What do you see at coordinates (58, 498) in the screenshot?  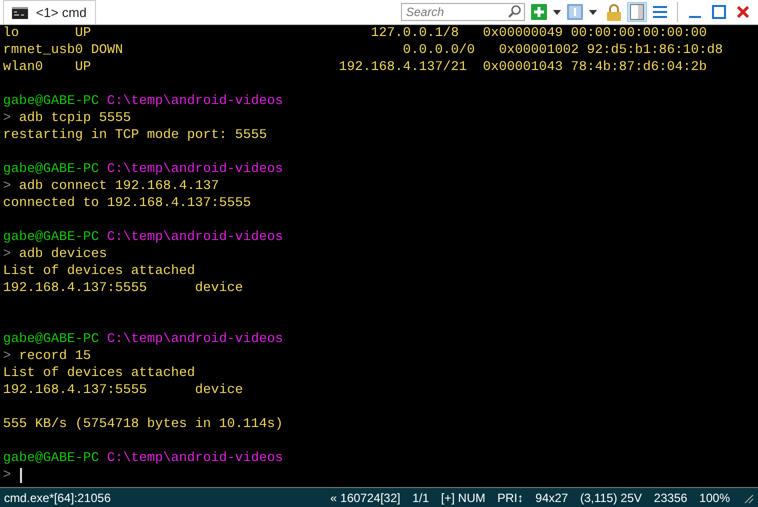 I see `process-label: cmd.exe*[64]:21056` at bounding box center [58, 498].